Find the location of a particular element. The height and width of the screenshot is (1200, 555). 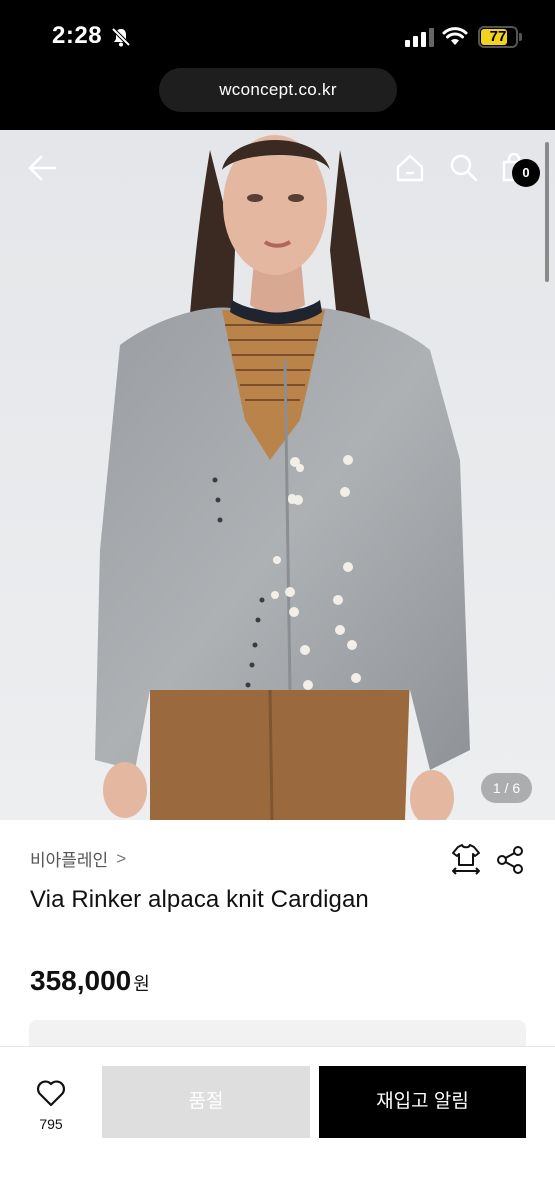

wishlist-button: 795 is located at coordinates (51, 1105).